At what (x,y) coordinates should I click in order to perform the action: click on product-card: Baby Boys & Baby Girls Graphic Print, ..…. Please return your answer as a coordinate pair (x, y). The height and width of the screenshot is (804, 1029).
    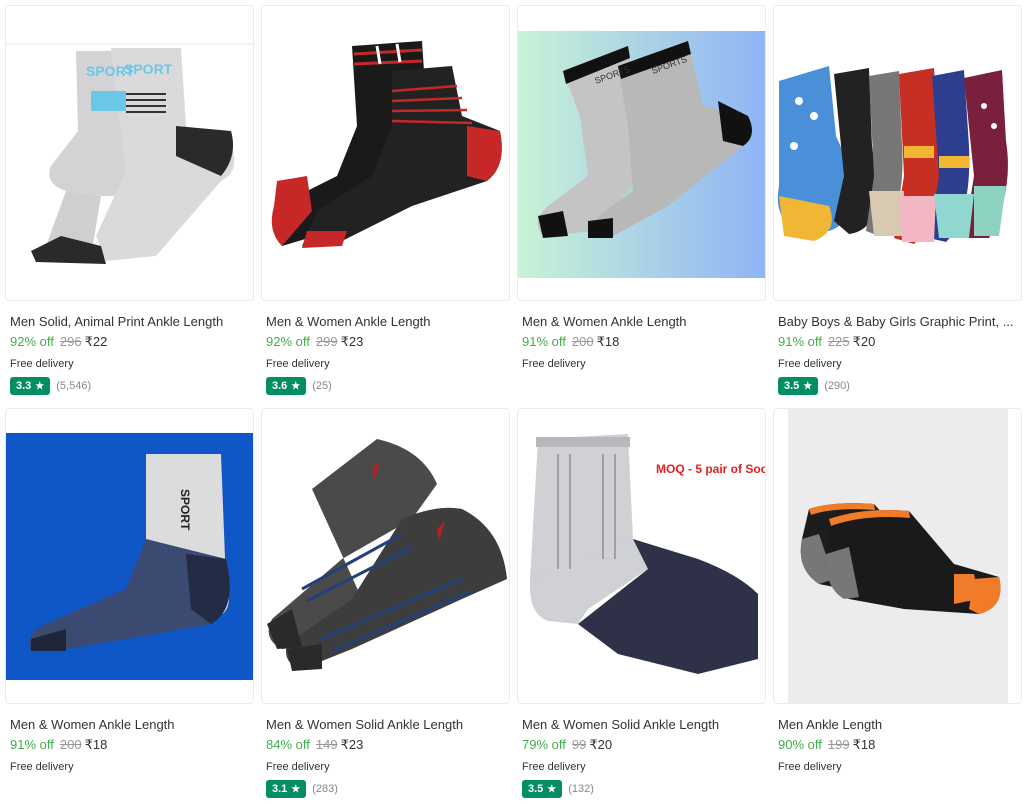
    Looking at the image, I should click on (897, 200).